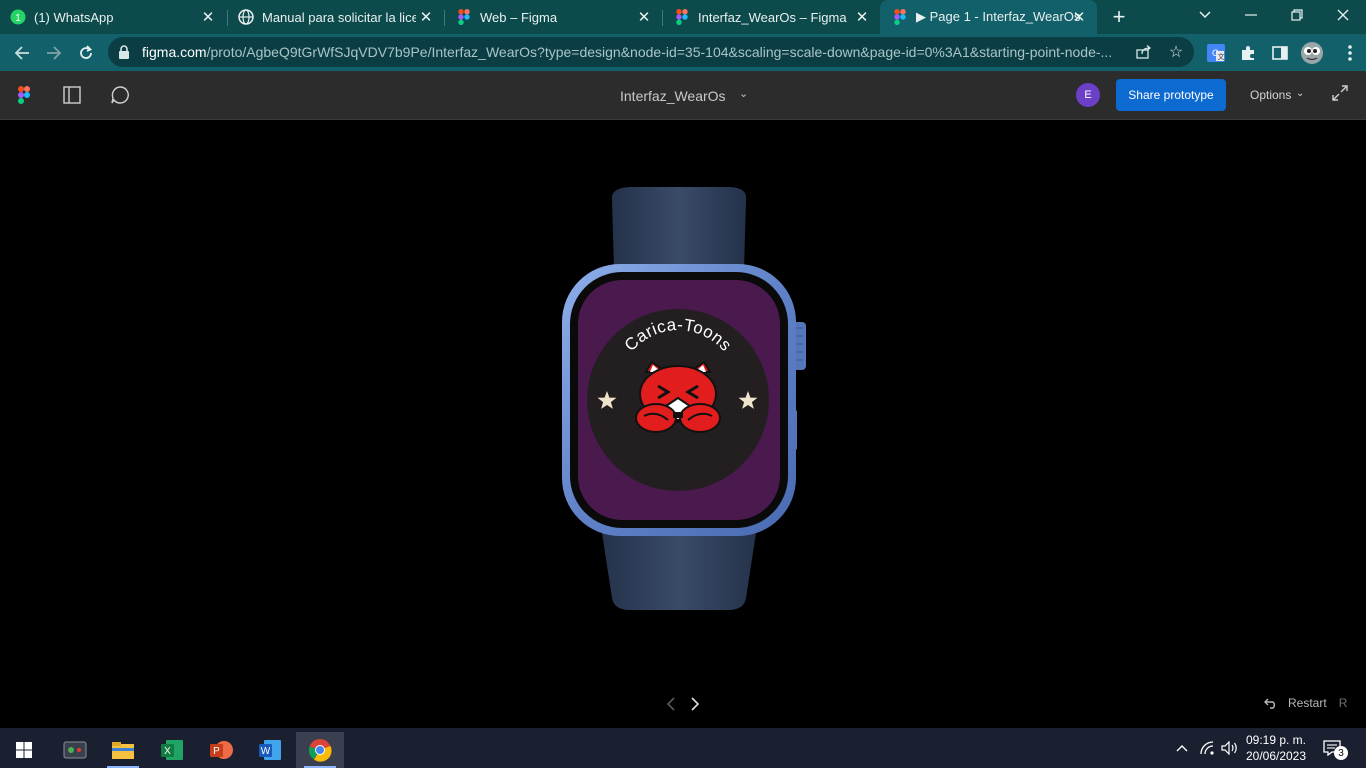 The height and width of the screenshot is (768, 1366). What do you see at coordinates (54, 53) in the screenshot?
I see `forward-icon` at bounding box center [54, 53].